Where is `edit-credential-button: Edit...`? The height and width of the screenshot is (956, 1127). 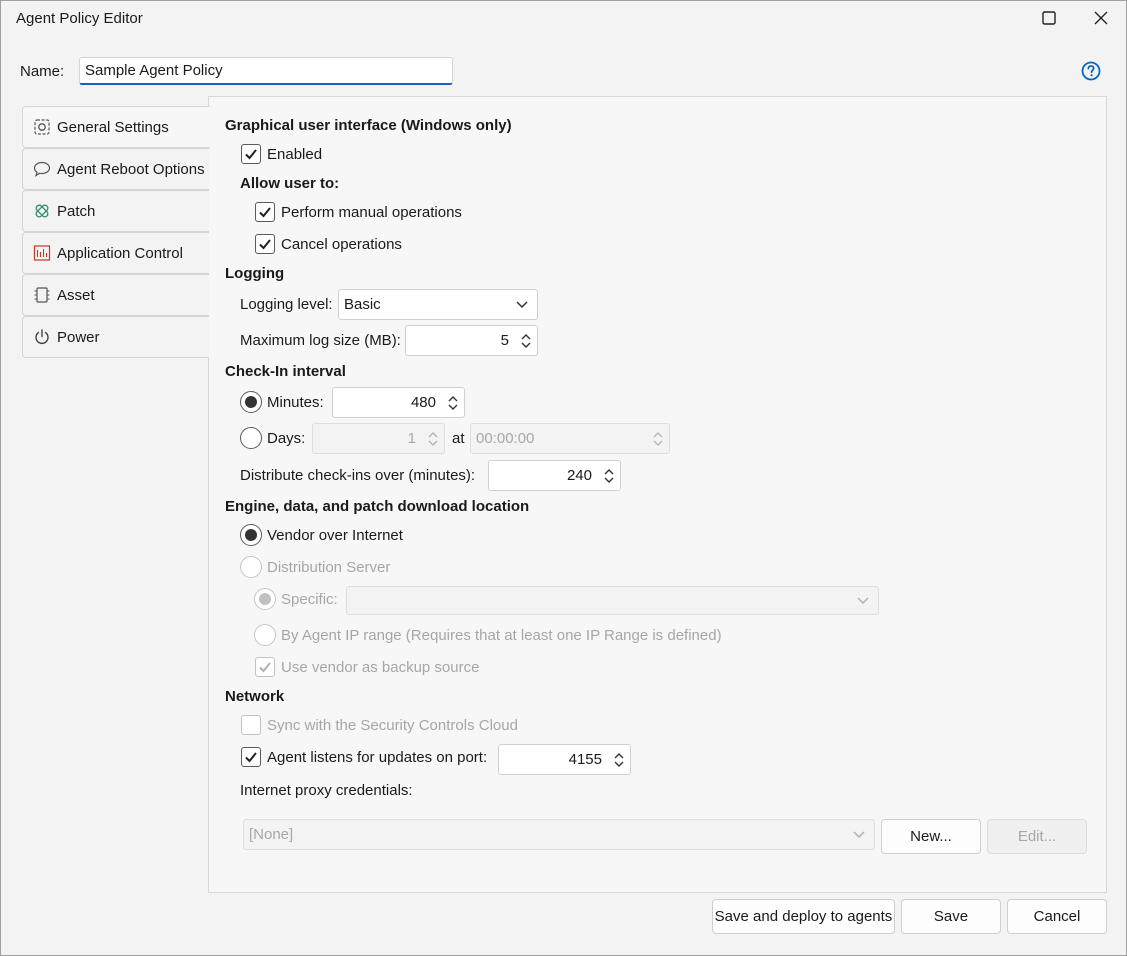
edit-credential-button: Edit... is located at coordinates (1037, 836).